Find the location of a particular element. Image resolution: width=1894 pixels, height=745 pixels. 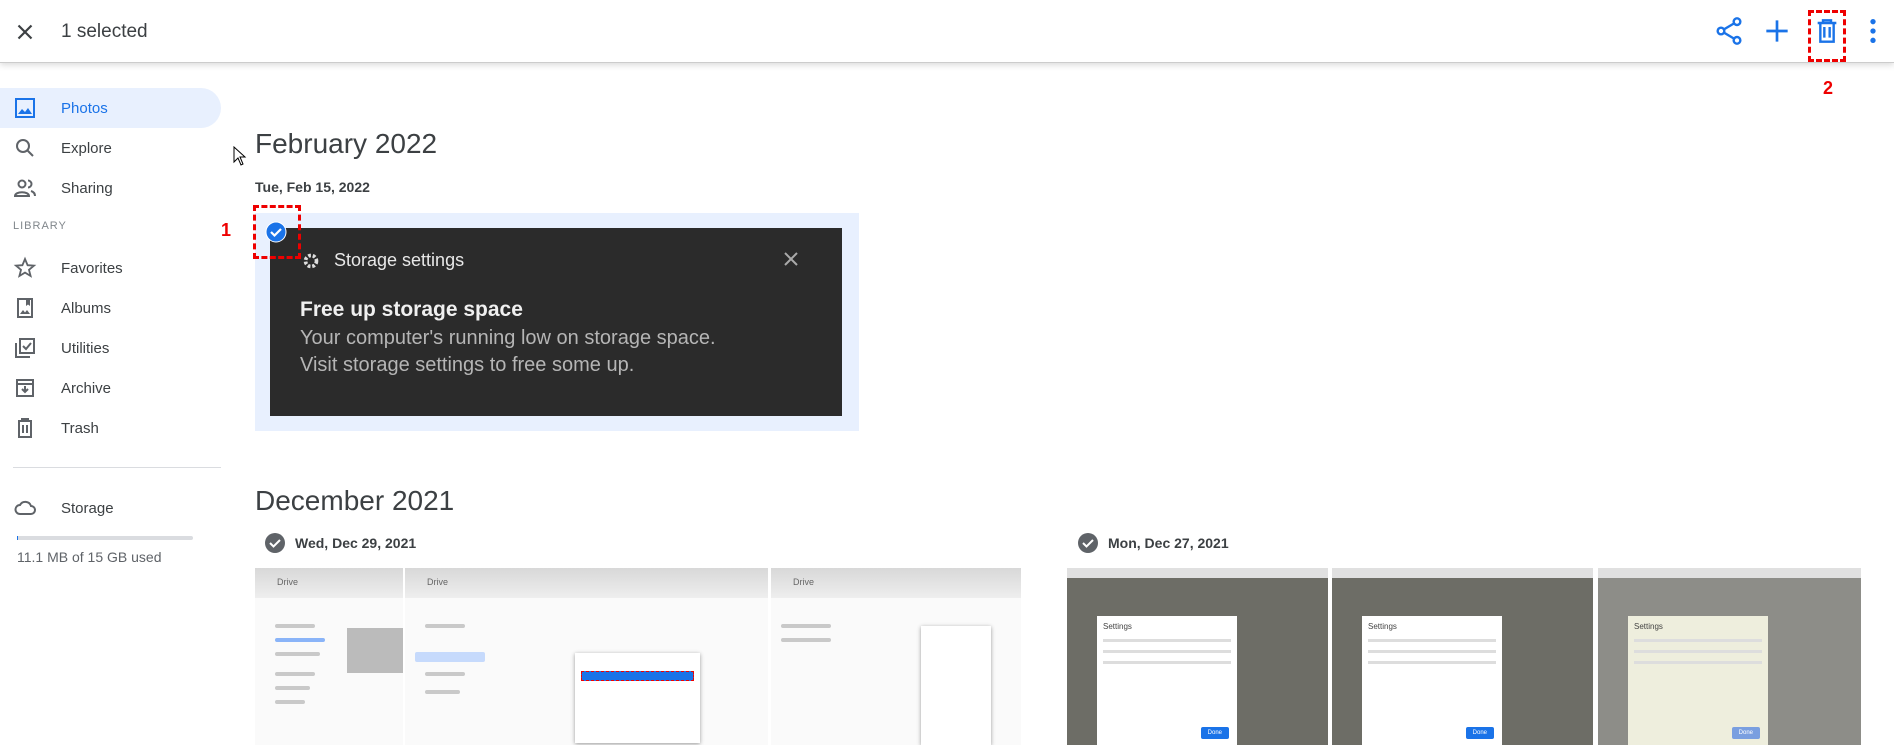

sidebar-item-label: Albums is located at coordinates (86, 308).